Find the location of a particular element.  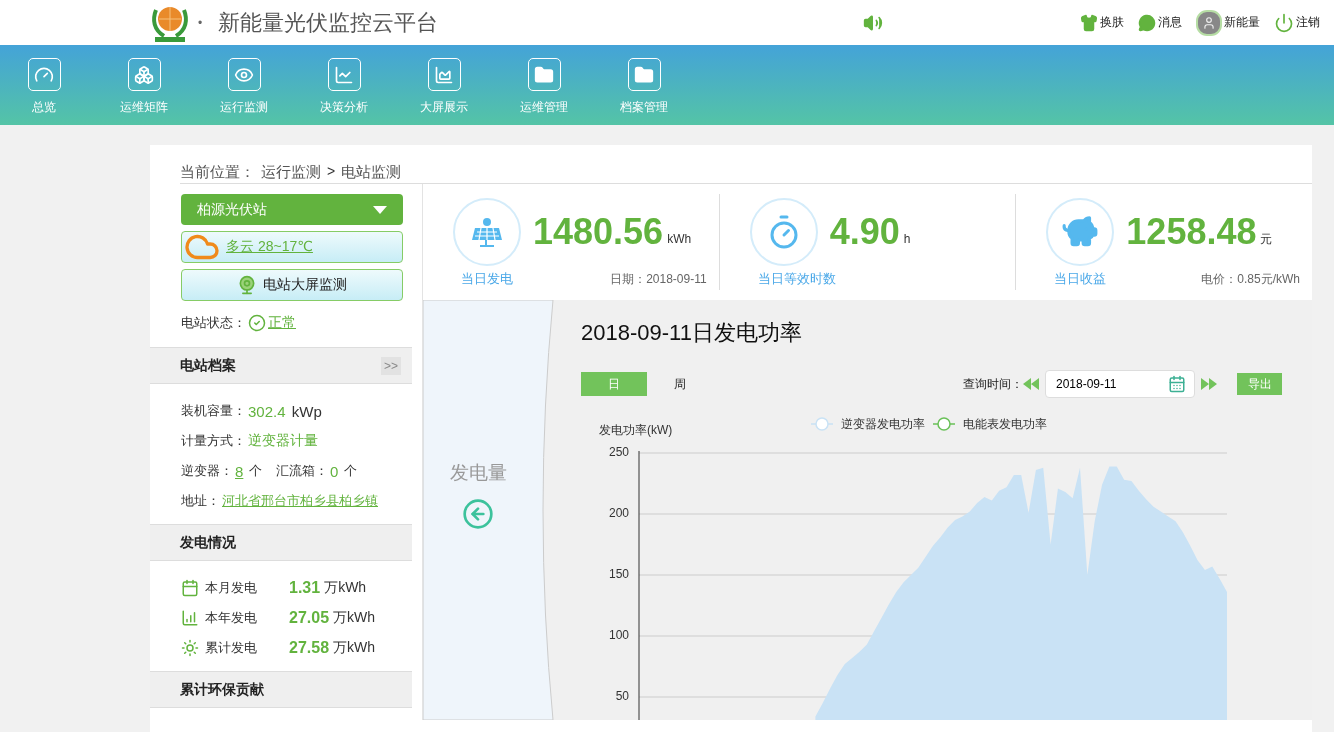

avatar-icon is located at coordinates (1209, 22).